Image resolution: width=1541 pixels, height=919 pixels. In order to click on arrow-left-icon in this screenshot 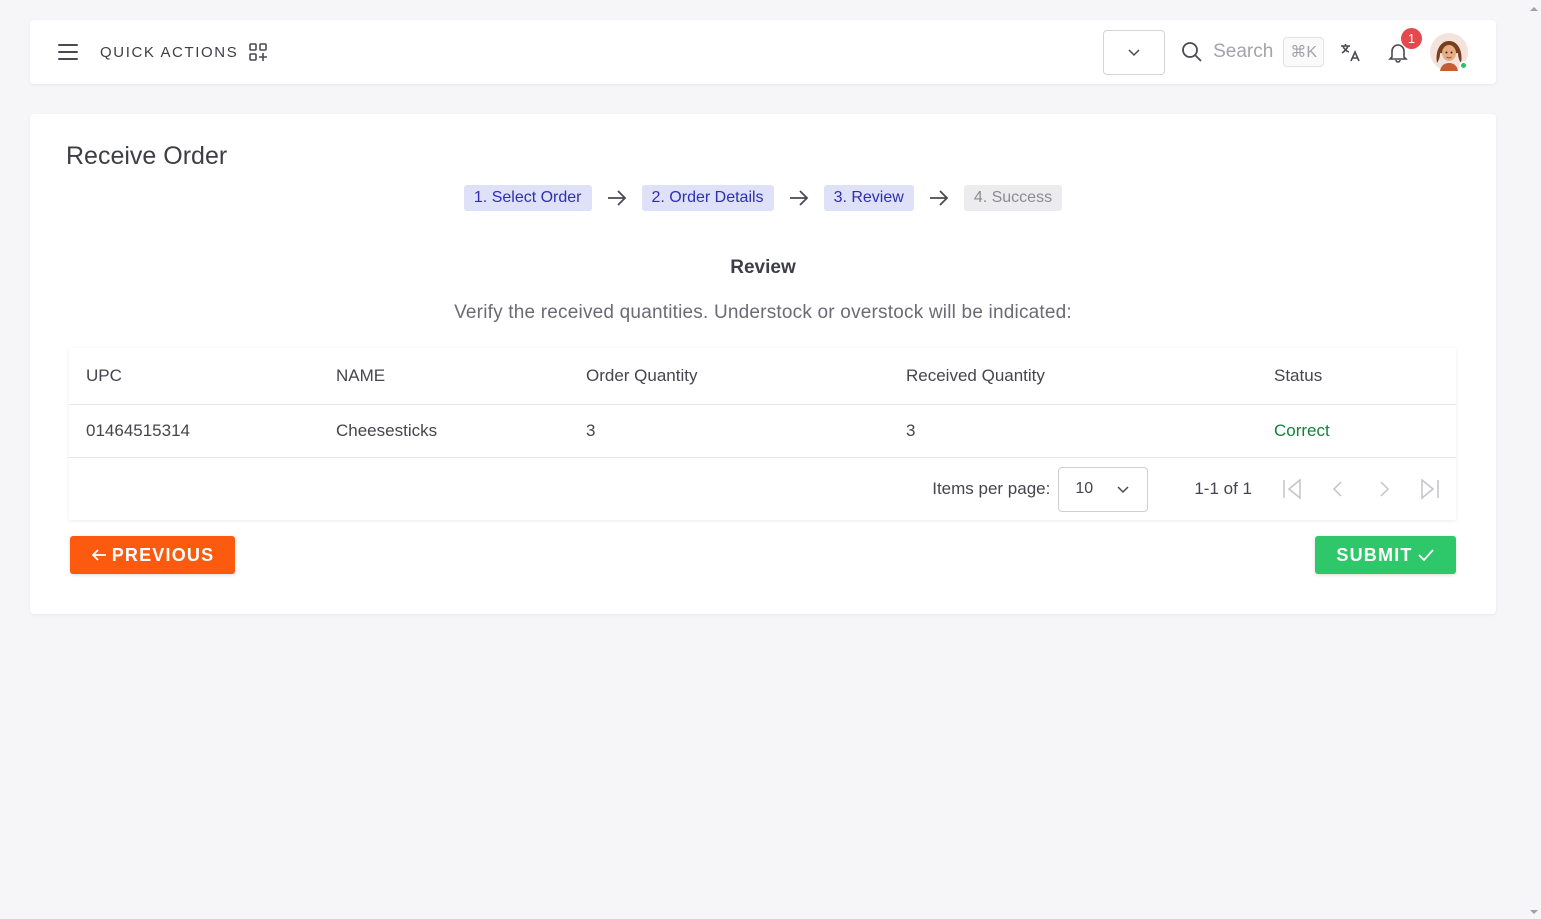, I will do `click(98, 555)`.